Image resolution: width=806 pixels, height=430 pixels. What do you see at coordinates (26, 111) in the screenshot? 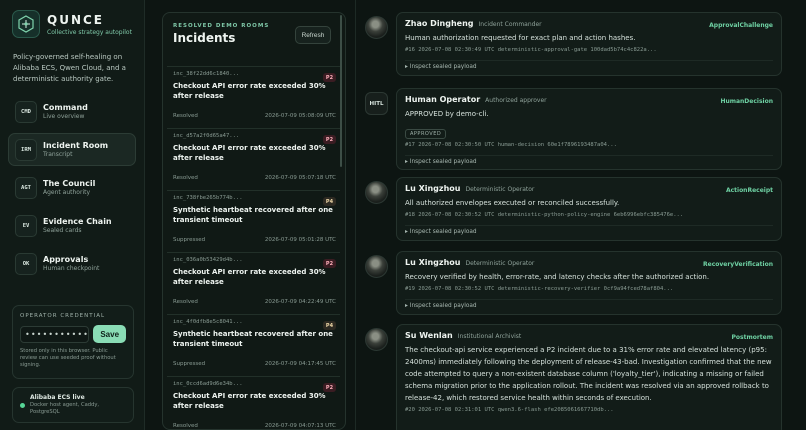
I see `command-icon: CMD` at bounding box center [26, 111].